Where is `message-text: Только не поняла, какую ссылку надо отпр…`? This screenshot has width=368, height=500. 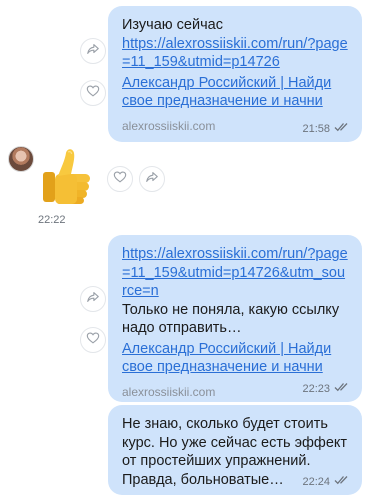 message-text: Только не поняла, какую ссылку надо отпр… is located at coordinates (231, 319).